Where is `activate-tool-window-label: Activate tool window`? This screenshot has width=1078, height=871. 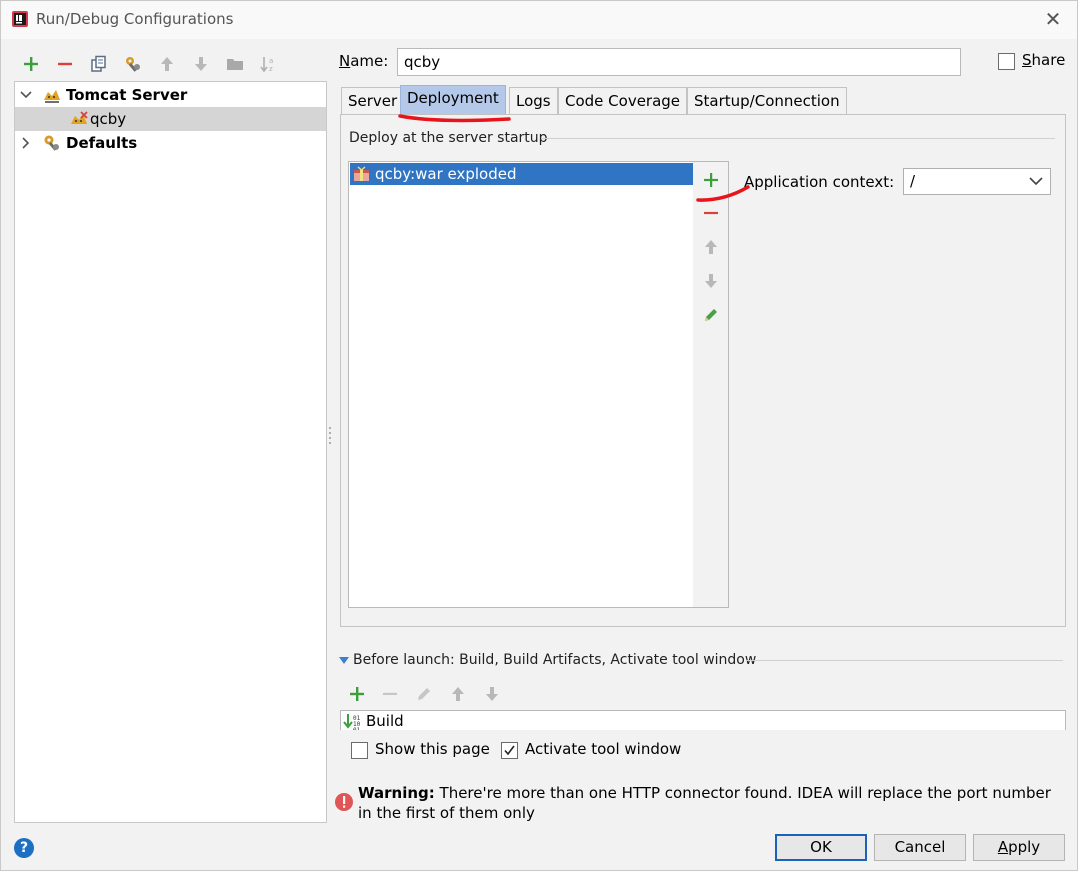 activate-tool-window-label: Activate tool window is located at coordinates (603, 749).